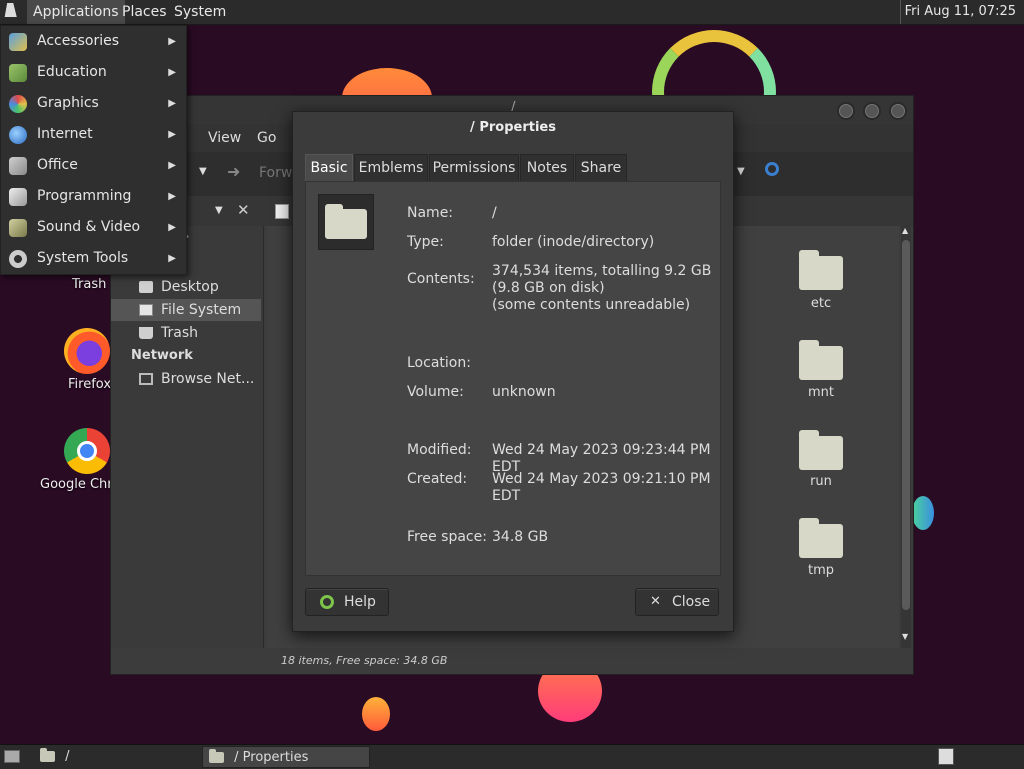 The width and height of the screenshot is (1024, 769). What do you see at coordinates (72, 72) in the screenshot?
I see `menu-item-label: Education` at bounding box center [72, 72].